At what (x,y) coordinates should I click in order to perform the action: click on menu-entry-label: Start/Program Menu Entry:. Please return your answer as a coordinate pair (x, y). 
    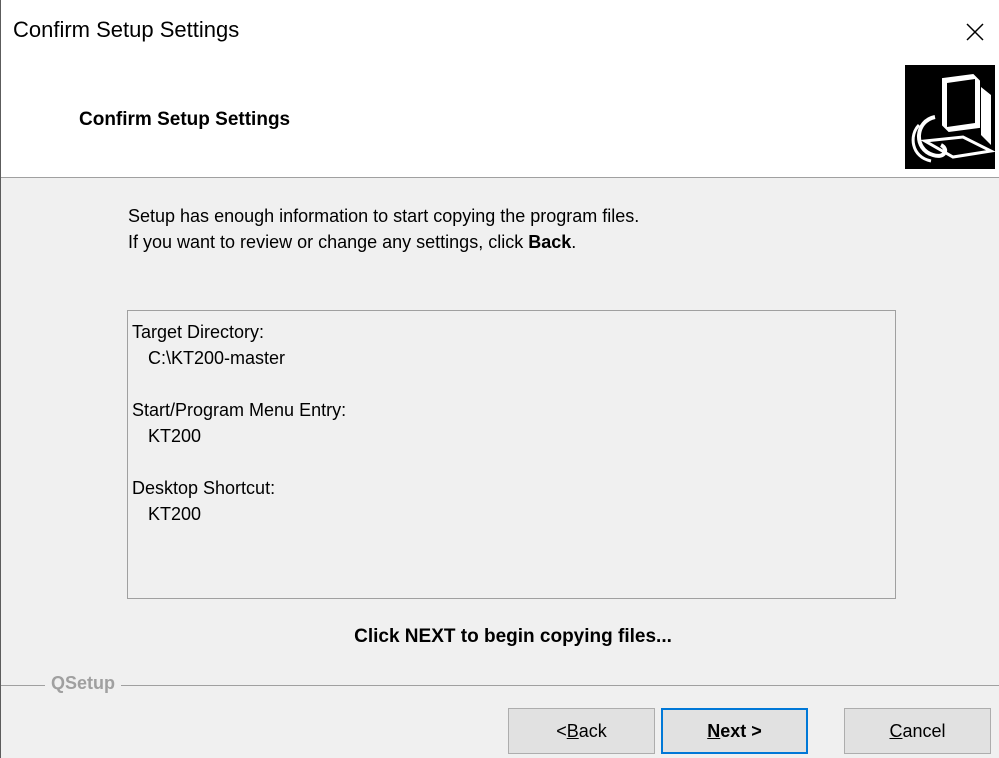
    Looking at the image, I should click on (239, 410).